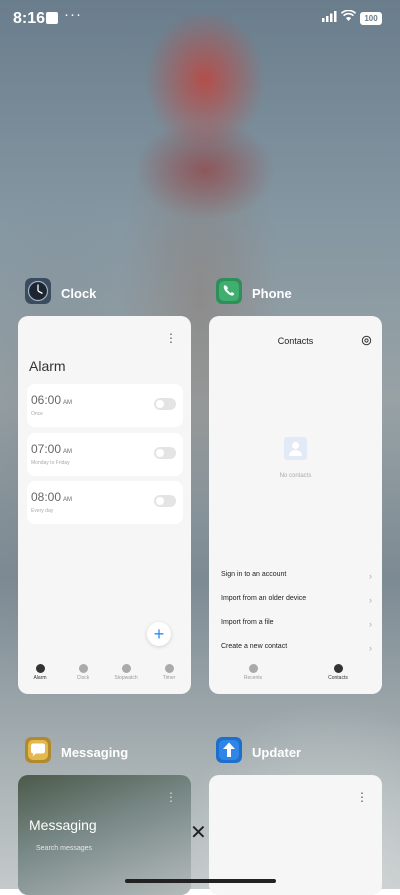 The height and width of the screenshot is (895, 400). I want to click on clock-app-icon, so click(38, 291).